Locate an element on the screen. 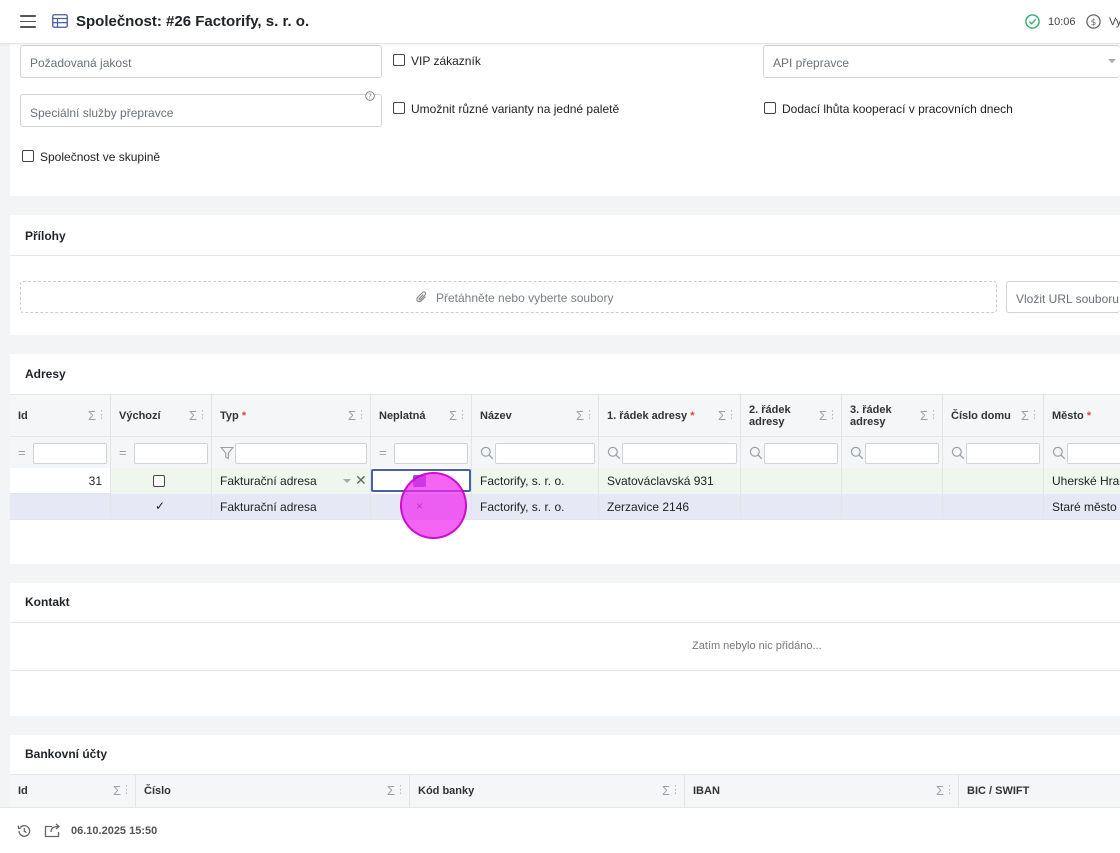 This screenshot has height=853, width=1120. column-header-line3: 3. řádek adresy Σ ⋮ is located at coordinates (892, 416).